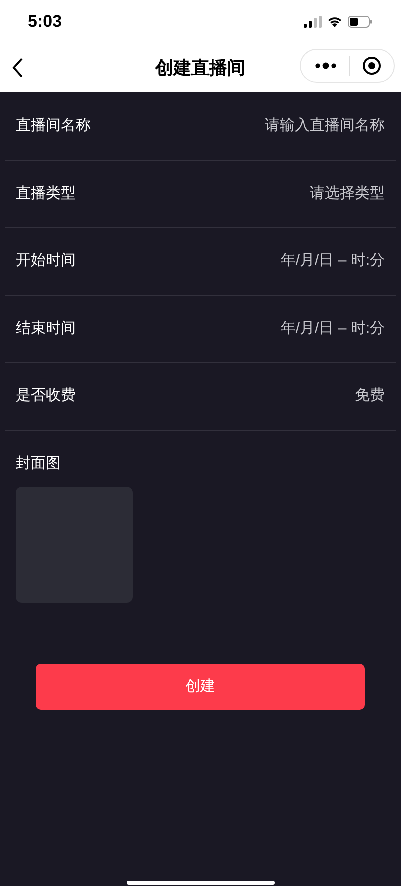 The width and height of the screenshot is (401, 886). Describe the element at coordinates (370, 396) in the screenshot. I see `picker-value: 免费` at that location.